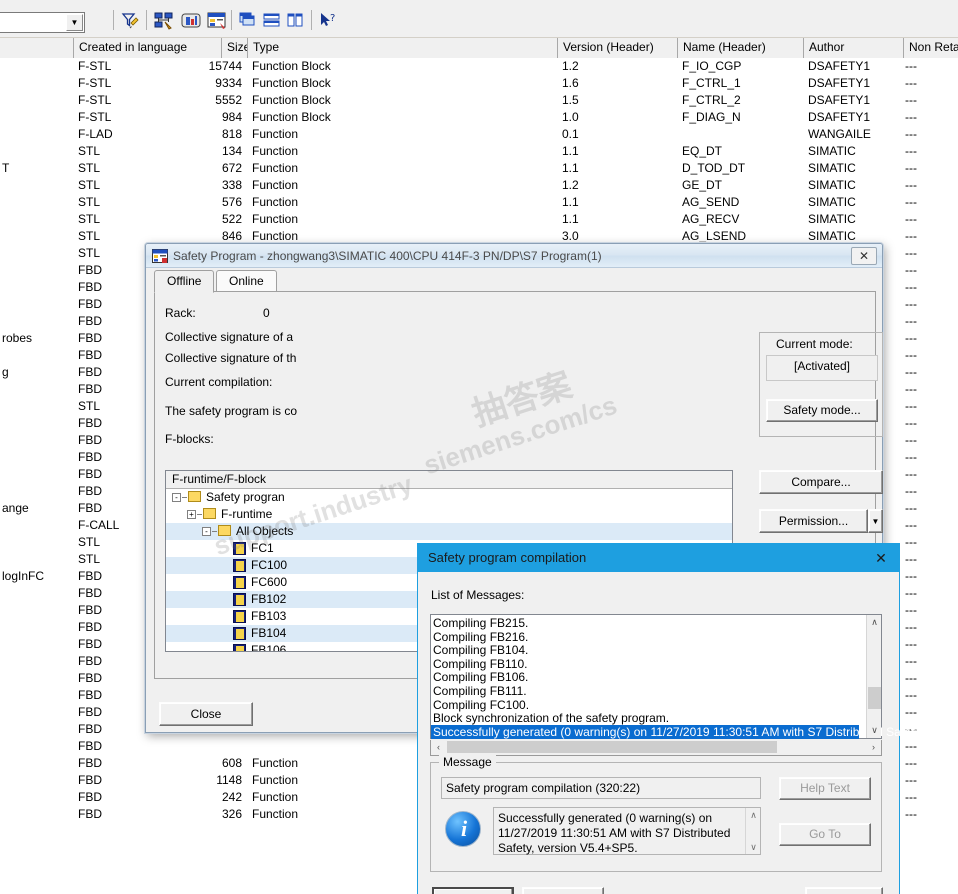  I want to click on messages-horizontal-scrollbar: ‹ ›, so click(656, 748).